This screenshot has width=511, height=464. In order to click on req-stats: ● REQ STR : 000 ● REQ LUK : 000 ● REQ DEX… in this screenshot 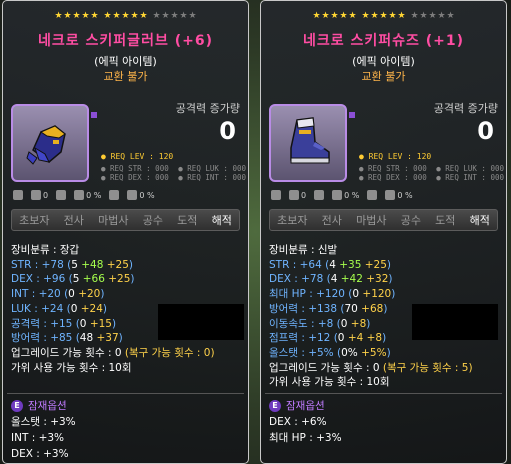, I will do `click(173, 173)`.